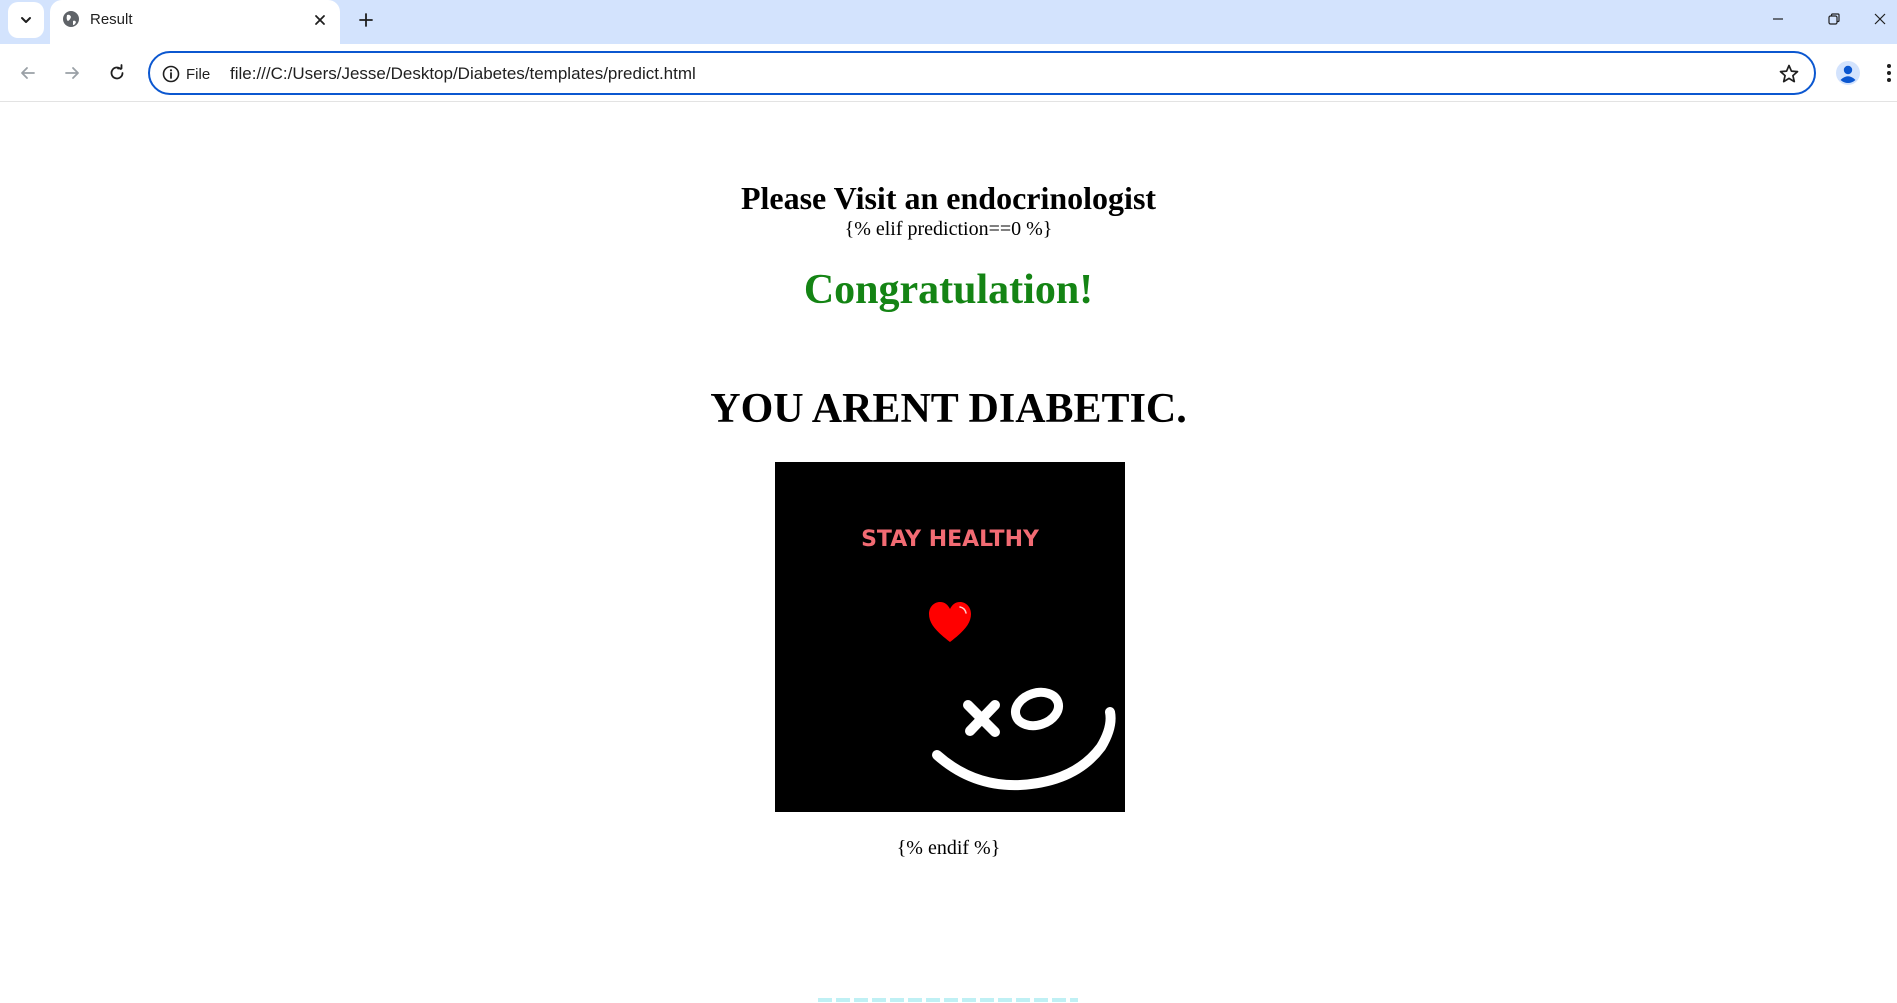 This screenshot has height=1003, width=1897. Describe the element at coordinates (948, 22) in the screenshot. I see `tab-strip: Result` at that location.